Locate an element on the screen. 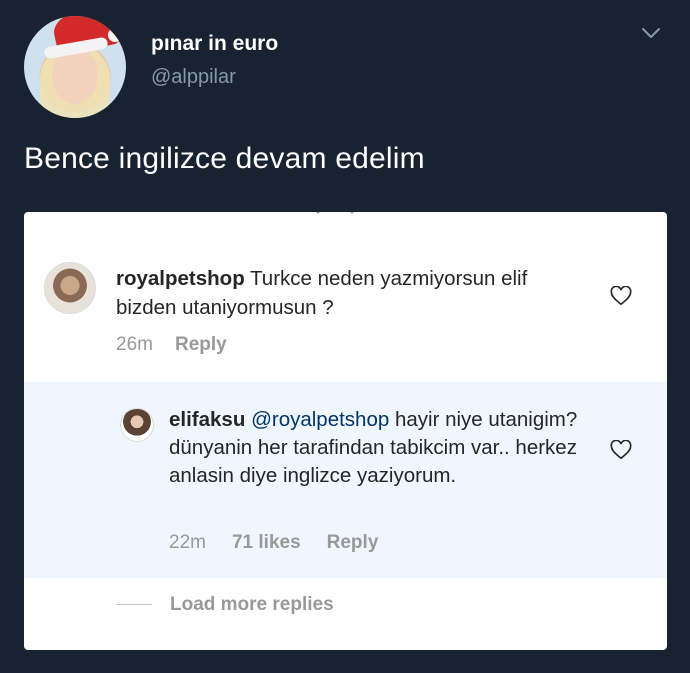 This screenshot has width=690, height=673. likes-count: 71 likes is located at coordinates (266, 542).